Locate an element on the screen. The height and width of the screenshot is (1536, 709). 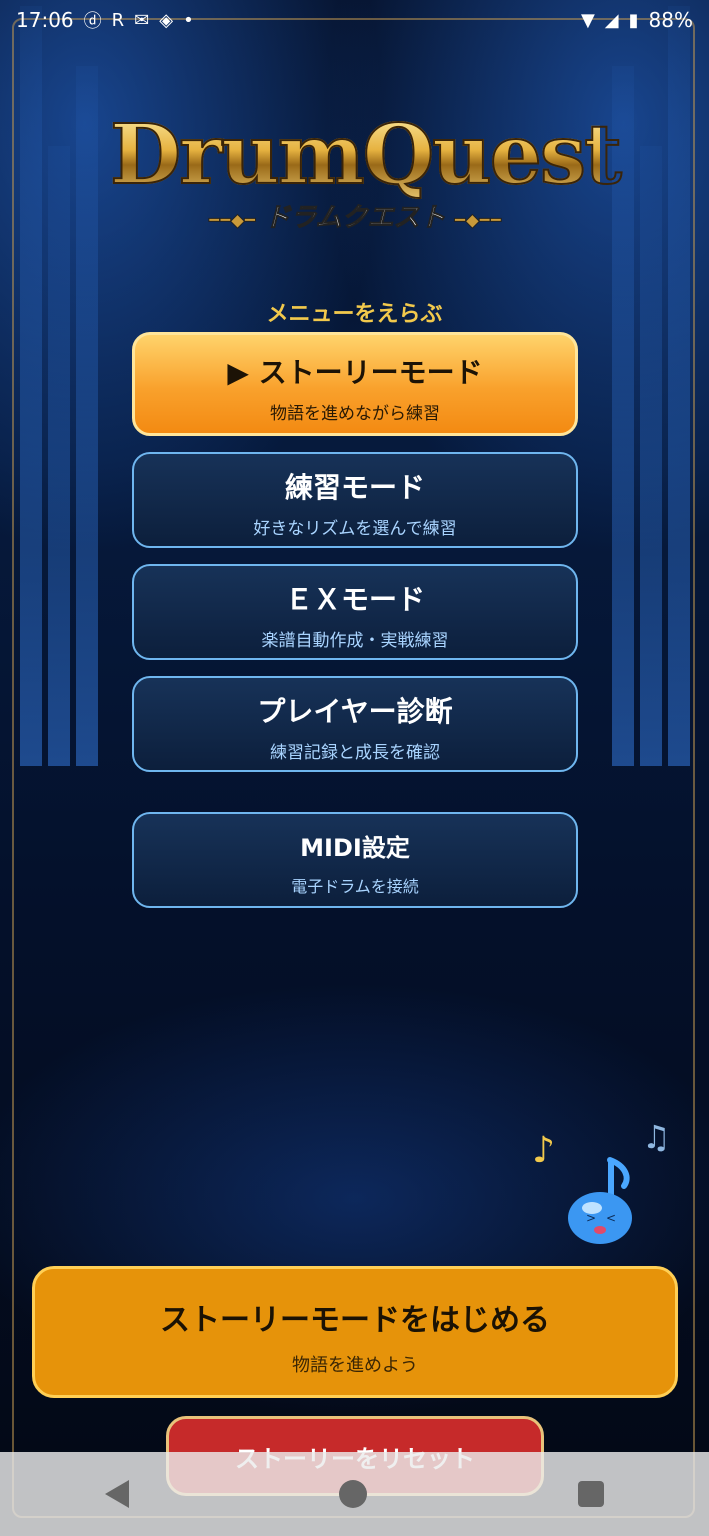
practice-mode-button: 練習モード 好きなリズムを選んで練習 is located at coordinates (355, 500).